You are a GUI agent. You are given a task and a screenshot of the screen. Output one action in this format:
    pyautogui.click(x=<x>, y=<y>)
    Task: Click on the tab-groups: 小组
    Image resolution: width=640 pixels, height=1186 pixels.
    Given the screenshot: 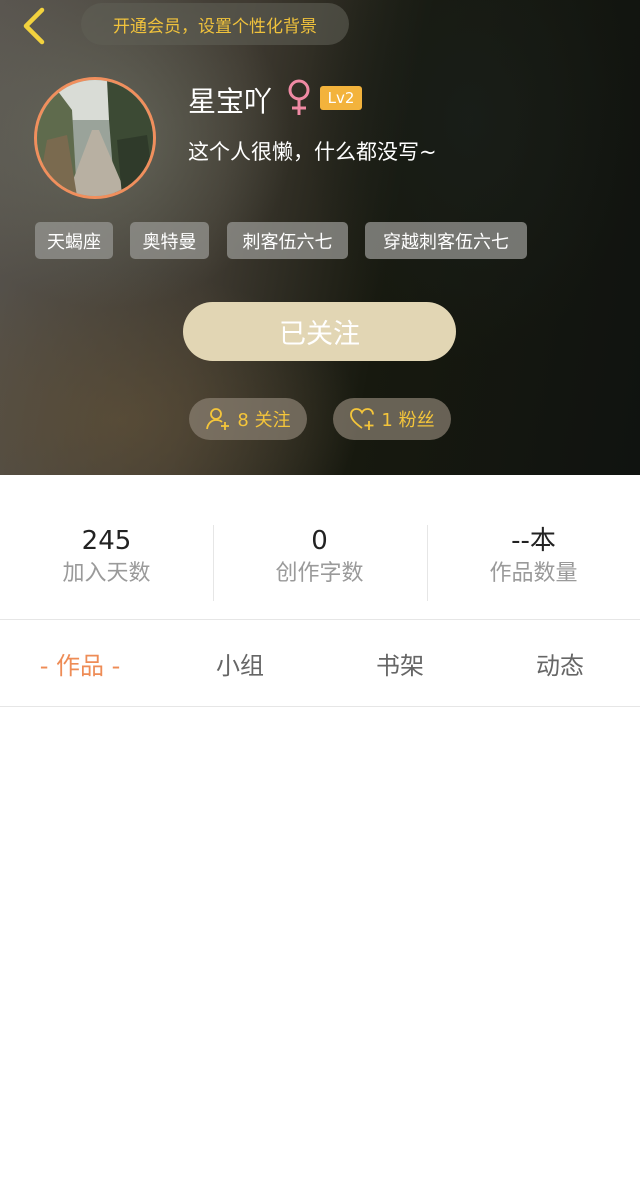 What is the action you would take?
    pyautogui.click(x=240, y=663)
    